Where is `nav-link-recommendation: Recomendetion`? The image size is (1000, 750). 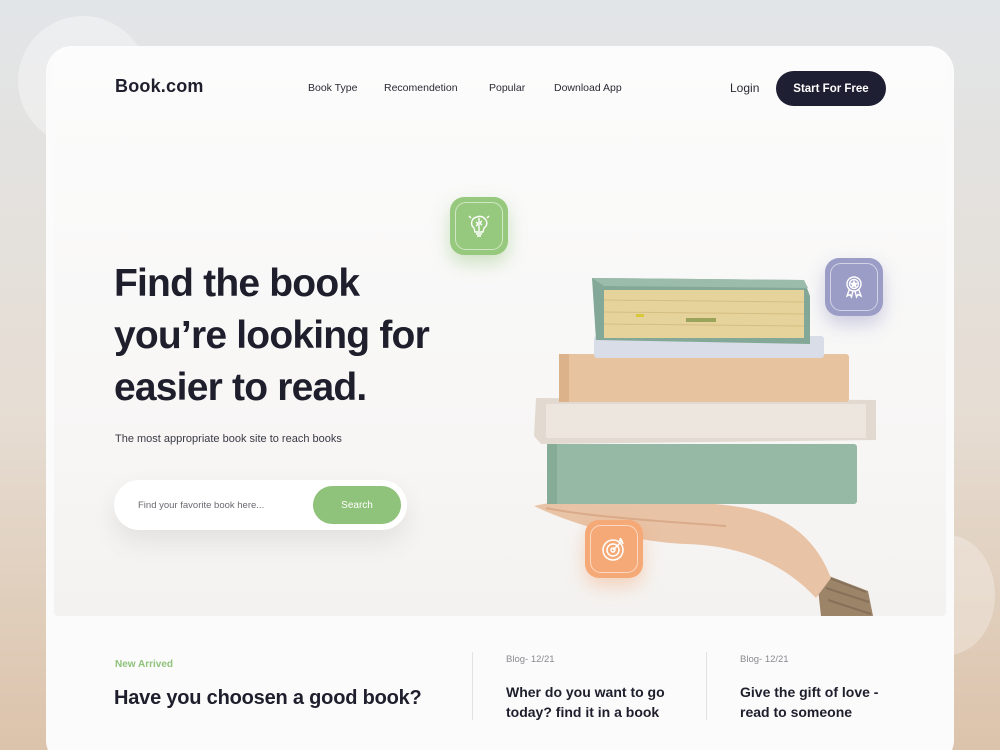
nav-link-recommendation: Recomendetion is located at coordinates (421, 88).